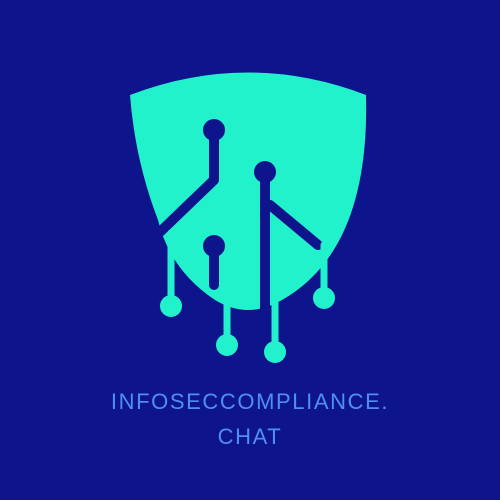  What do you see at coordinates (171, 306) in the screenshot?
I see `node-bottom-left` at bounding box center [171, 306].